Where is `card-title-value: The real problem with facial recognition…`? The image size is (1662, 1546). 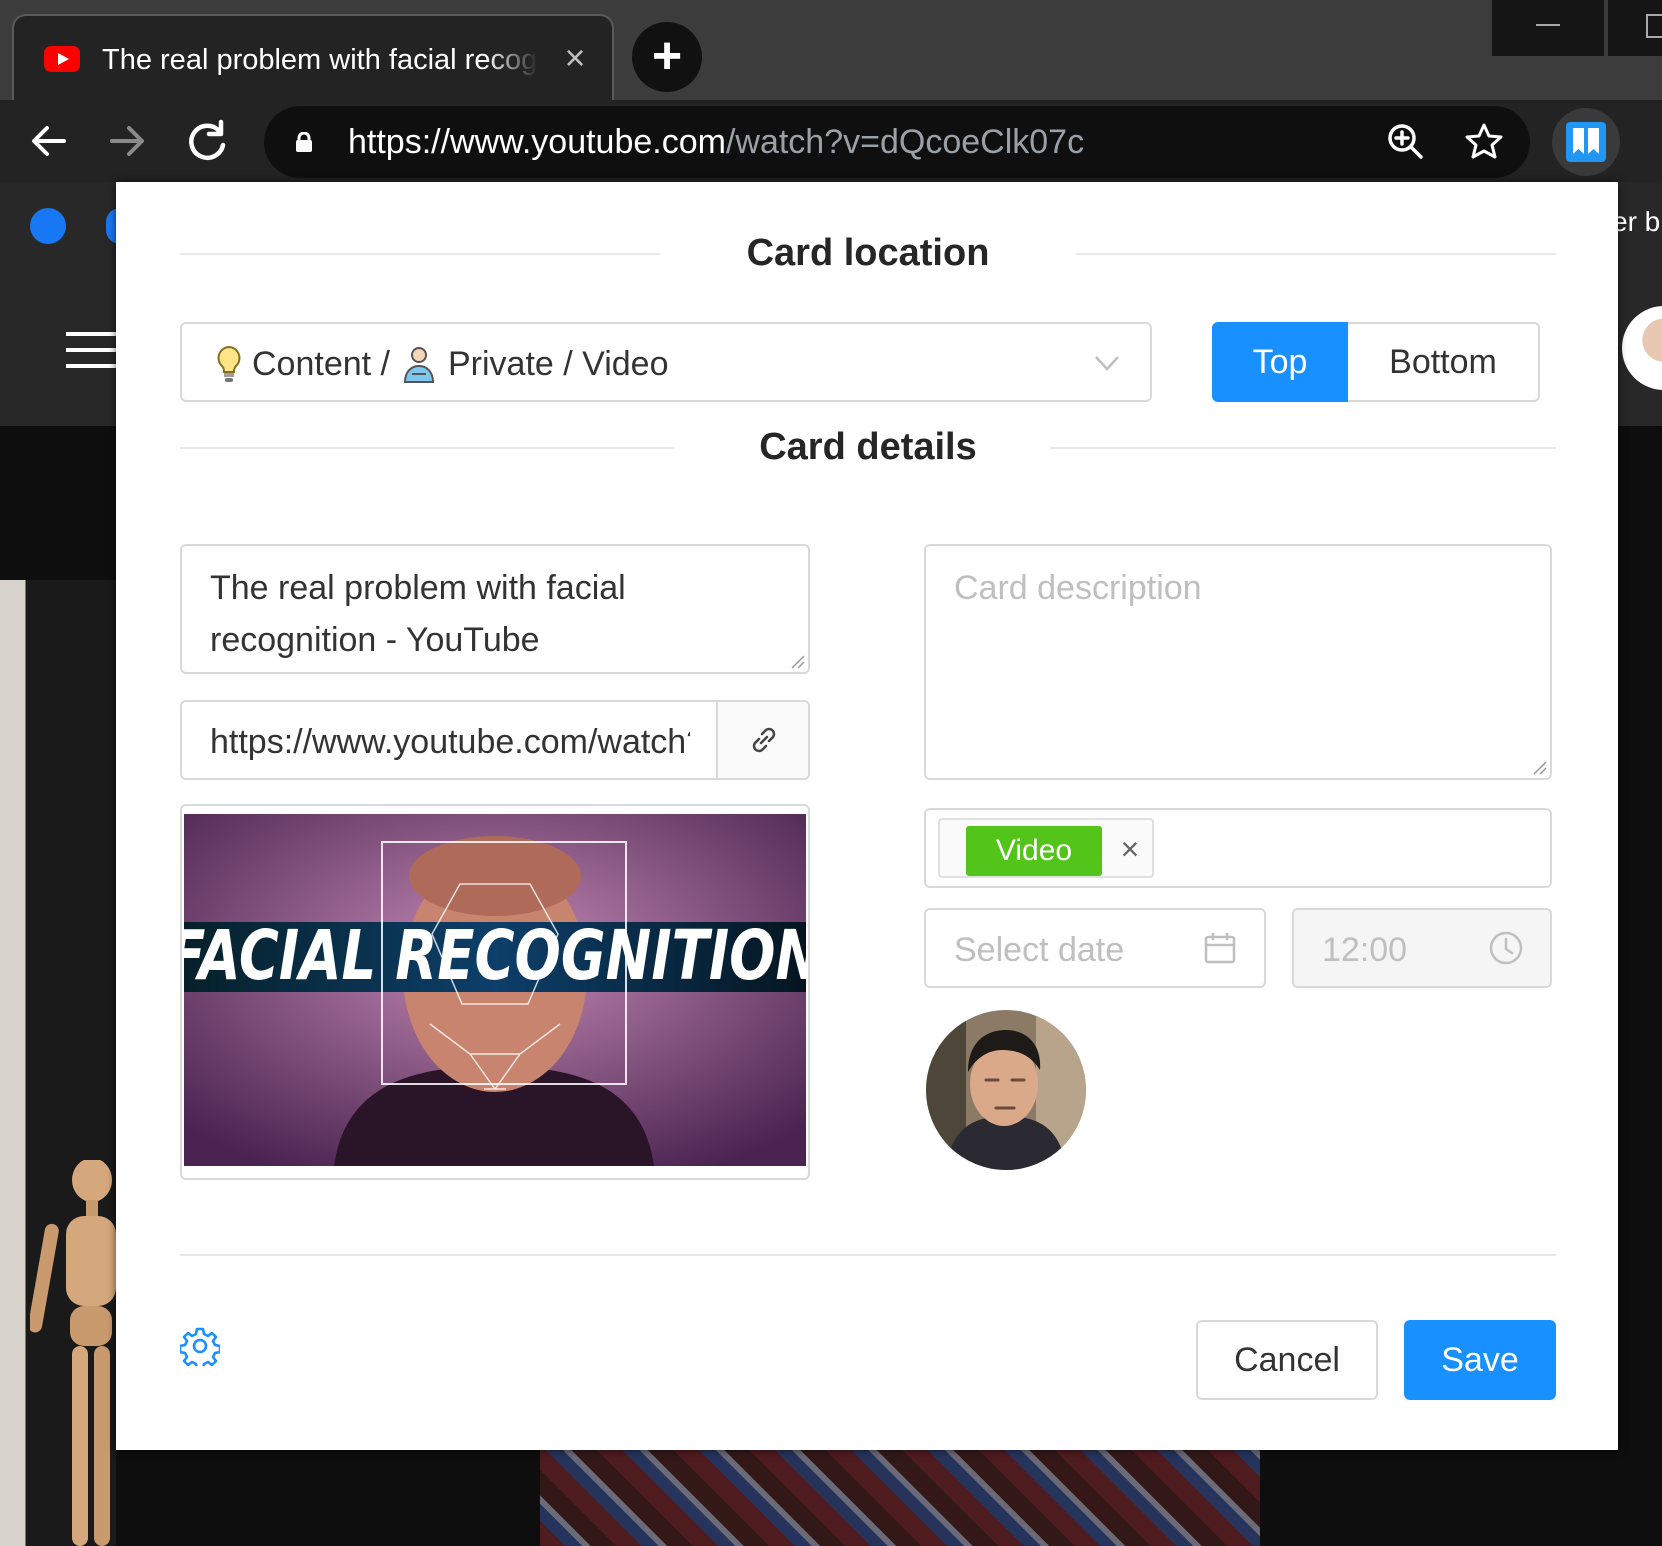
card-title-value: The real problem with facial recognition… is located at coordinates (418, 614).